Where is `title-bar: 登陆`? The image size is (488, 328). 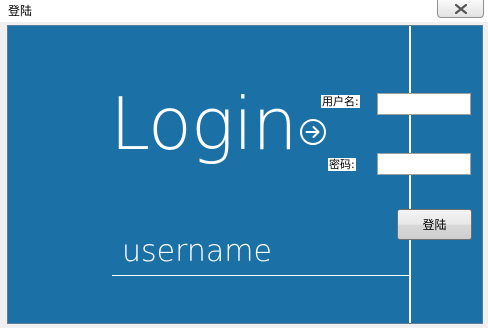
title-bar: 登陆 is located at coordinates (244, 11).